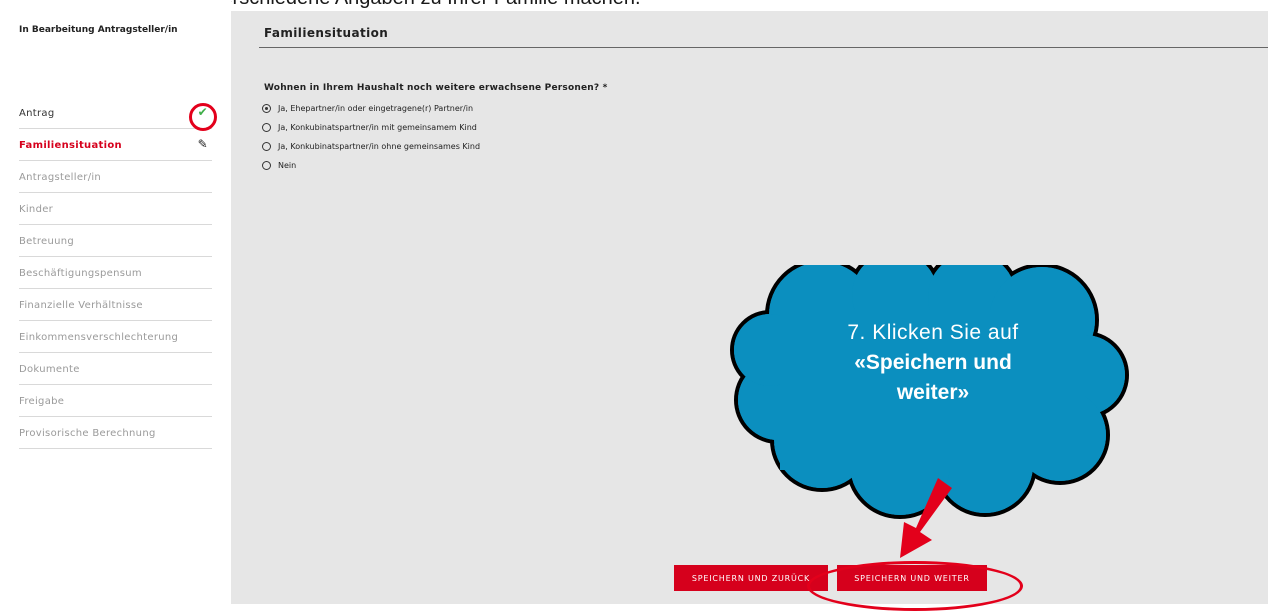 The image size is (1268, 611). Describe the element at coordinates (933, 392) in the screenshot. I see `callout-line-3: weiter»` at that location.